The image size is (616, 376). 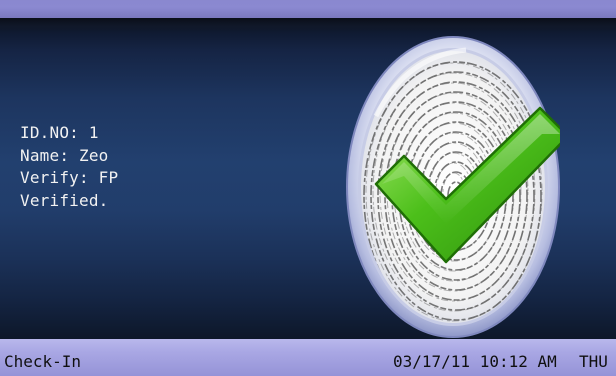 What do you see at coordinates (69, 177) in the screenshot?
I see `verify-method-text: Verify: FP` at bounding box center [69, 177].